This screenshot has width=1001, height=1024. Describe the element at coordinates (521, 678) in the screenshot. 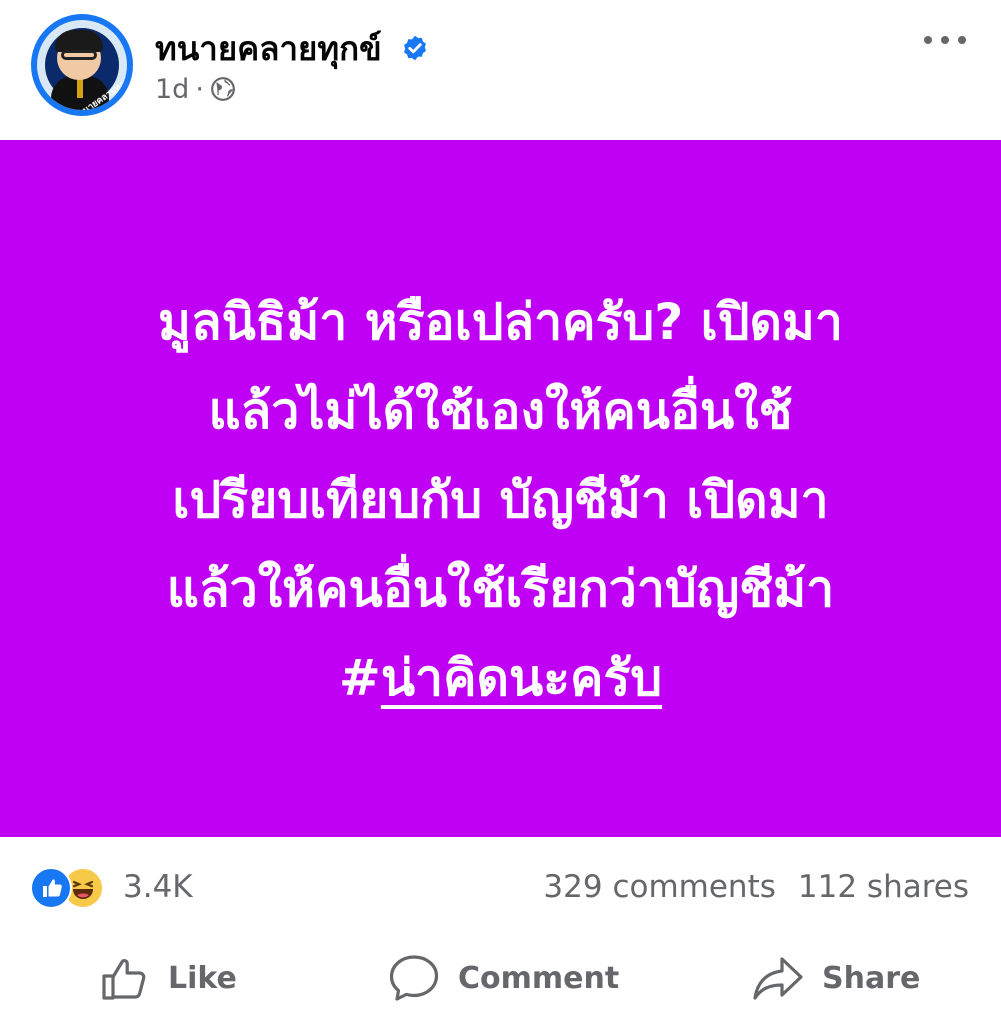

I see `hashtag-word: น่าคิดนะครับ` at that location.